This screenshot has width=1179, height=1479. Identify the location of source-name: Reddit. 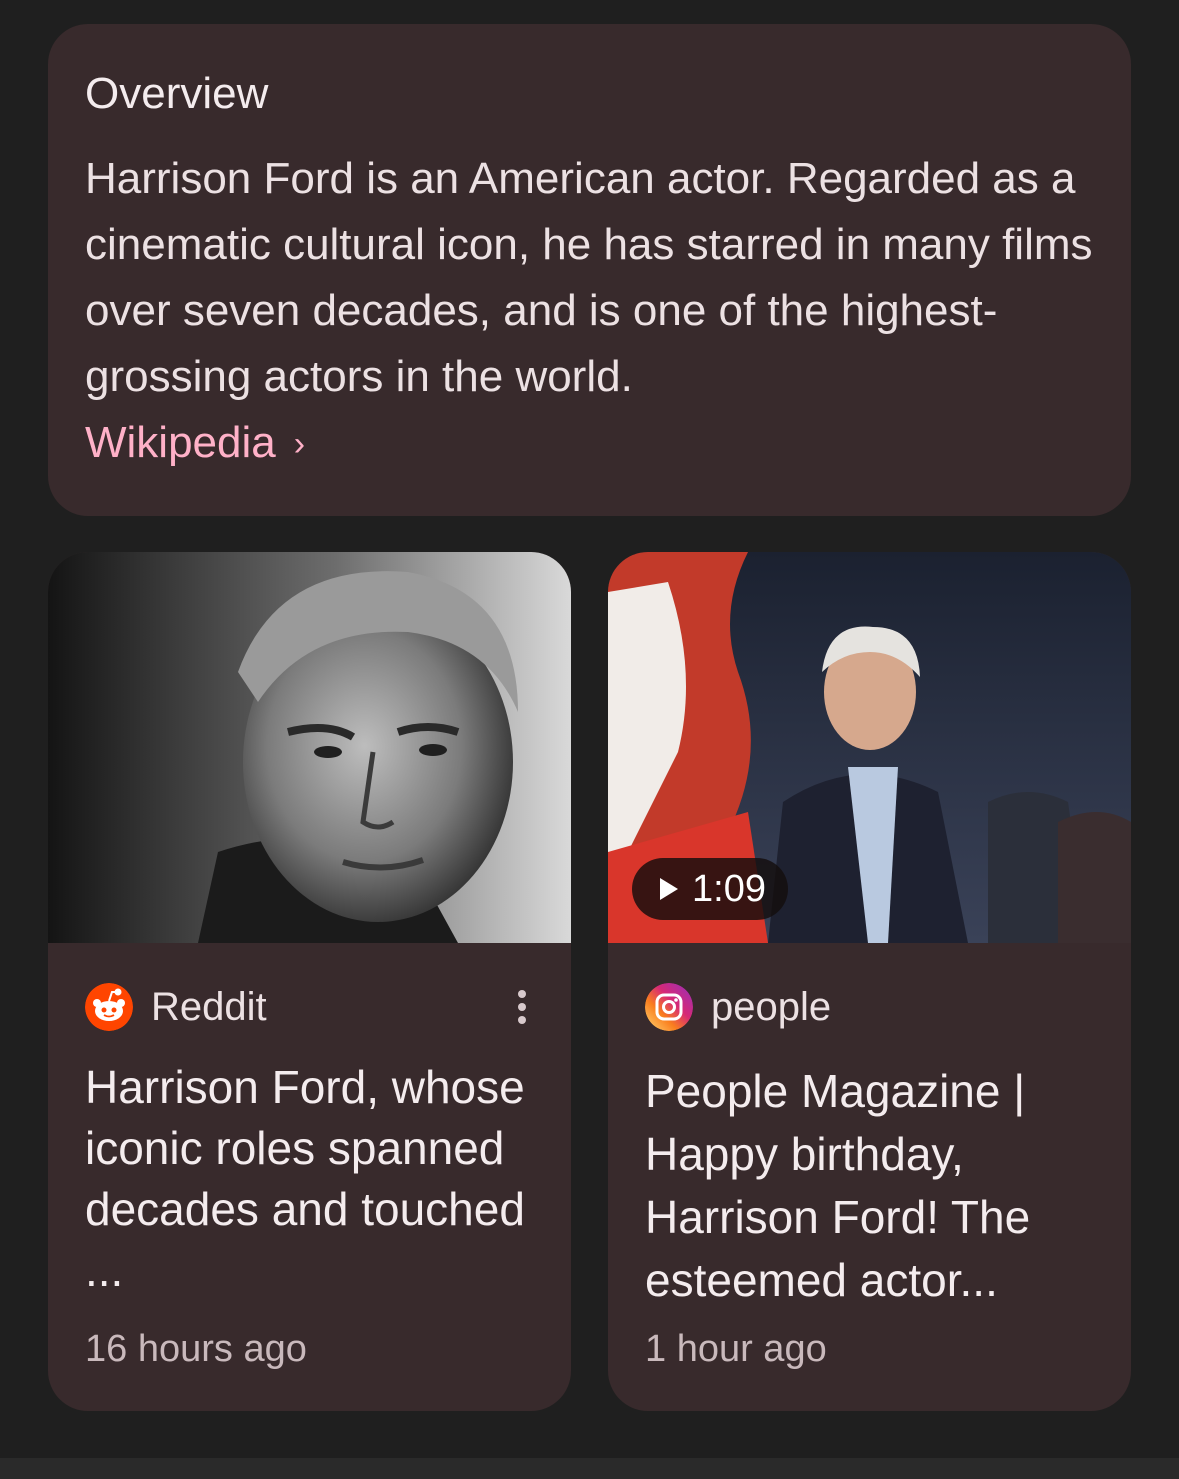
(209, 1006).